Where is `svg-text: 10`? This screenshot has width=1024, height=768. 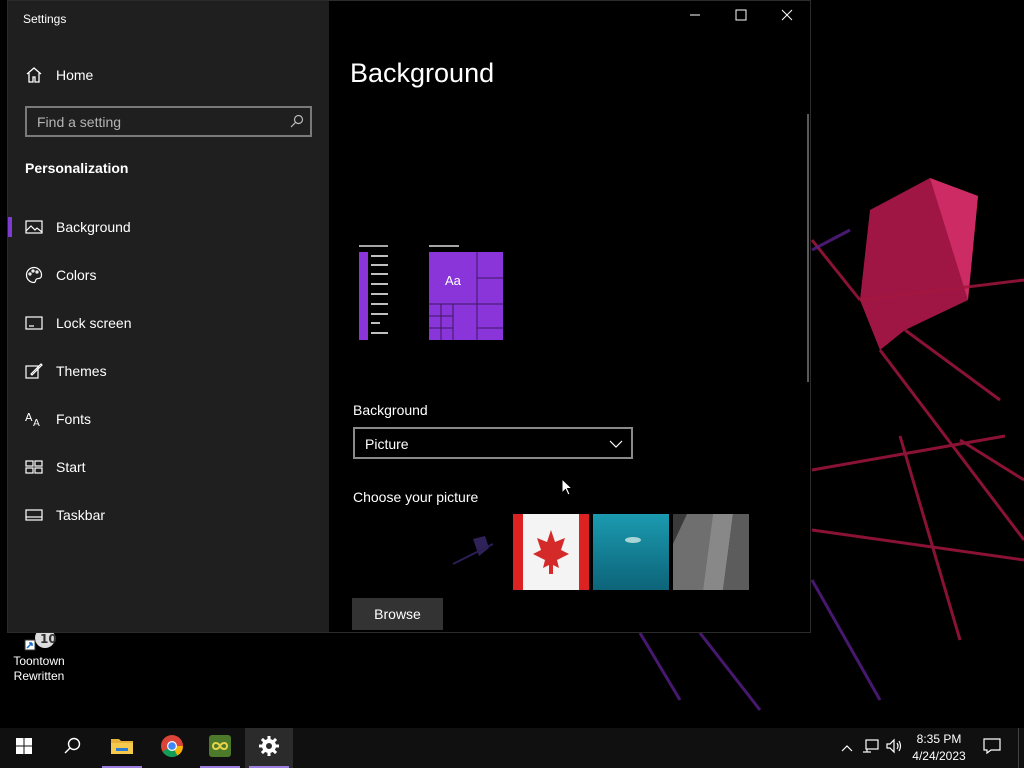
svg-text: 10 is located at coordinates (48, 639).